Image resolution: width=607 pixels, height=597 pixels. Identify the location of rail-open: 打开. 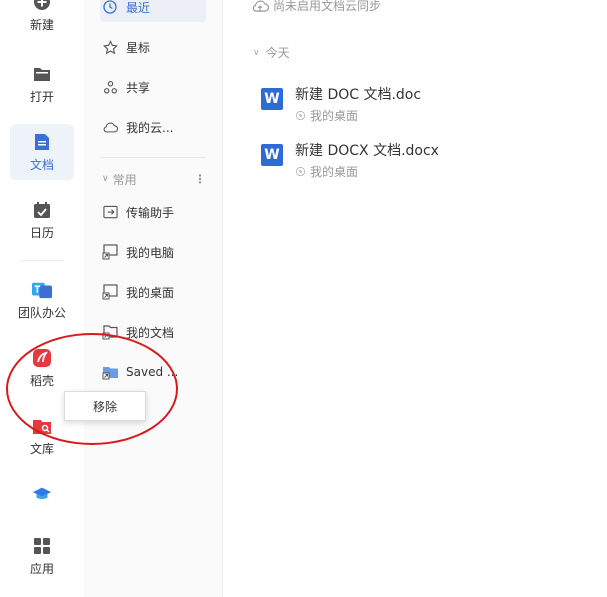
(42, 84).